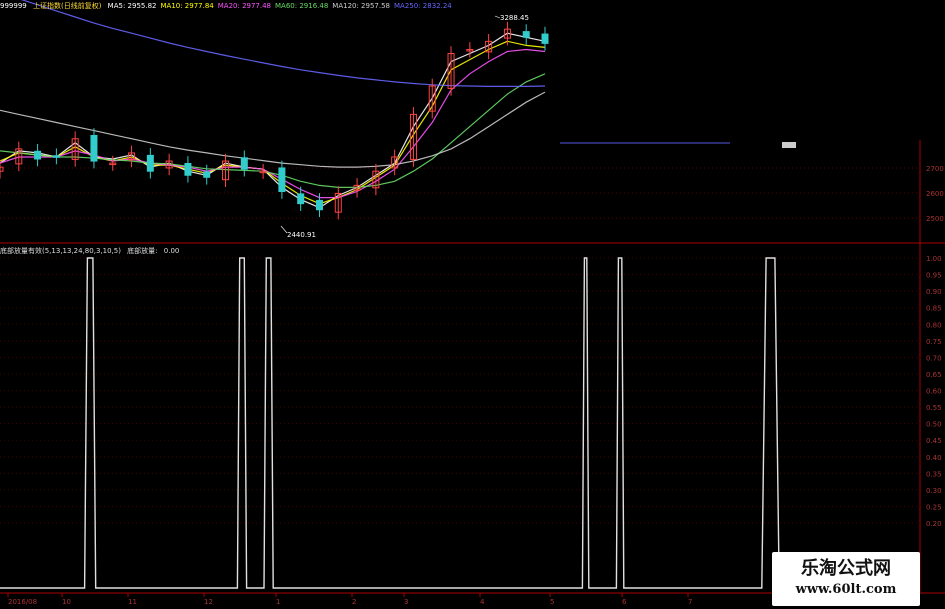  What do you see at coordinates (22, 602) in the screenshot?
I see `x-tick-label: 2016/08` at bounding box center [22, 602].